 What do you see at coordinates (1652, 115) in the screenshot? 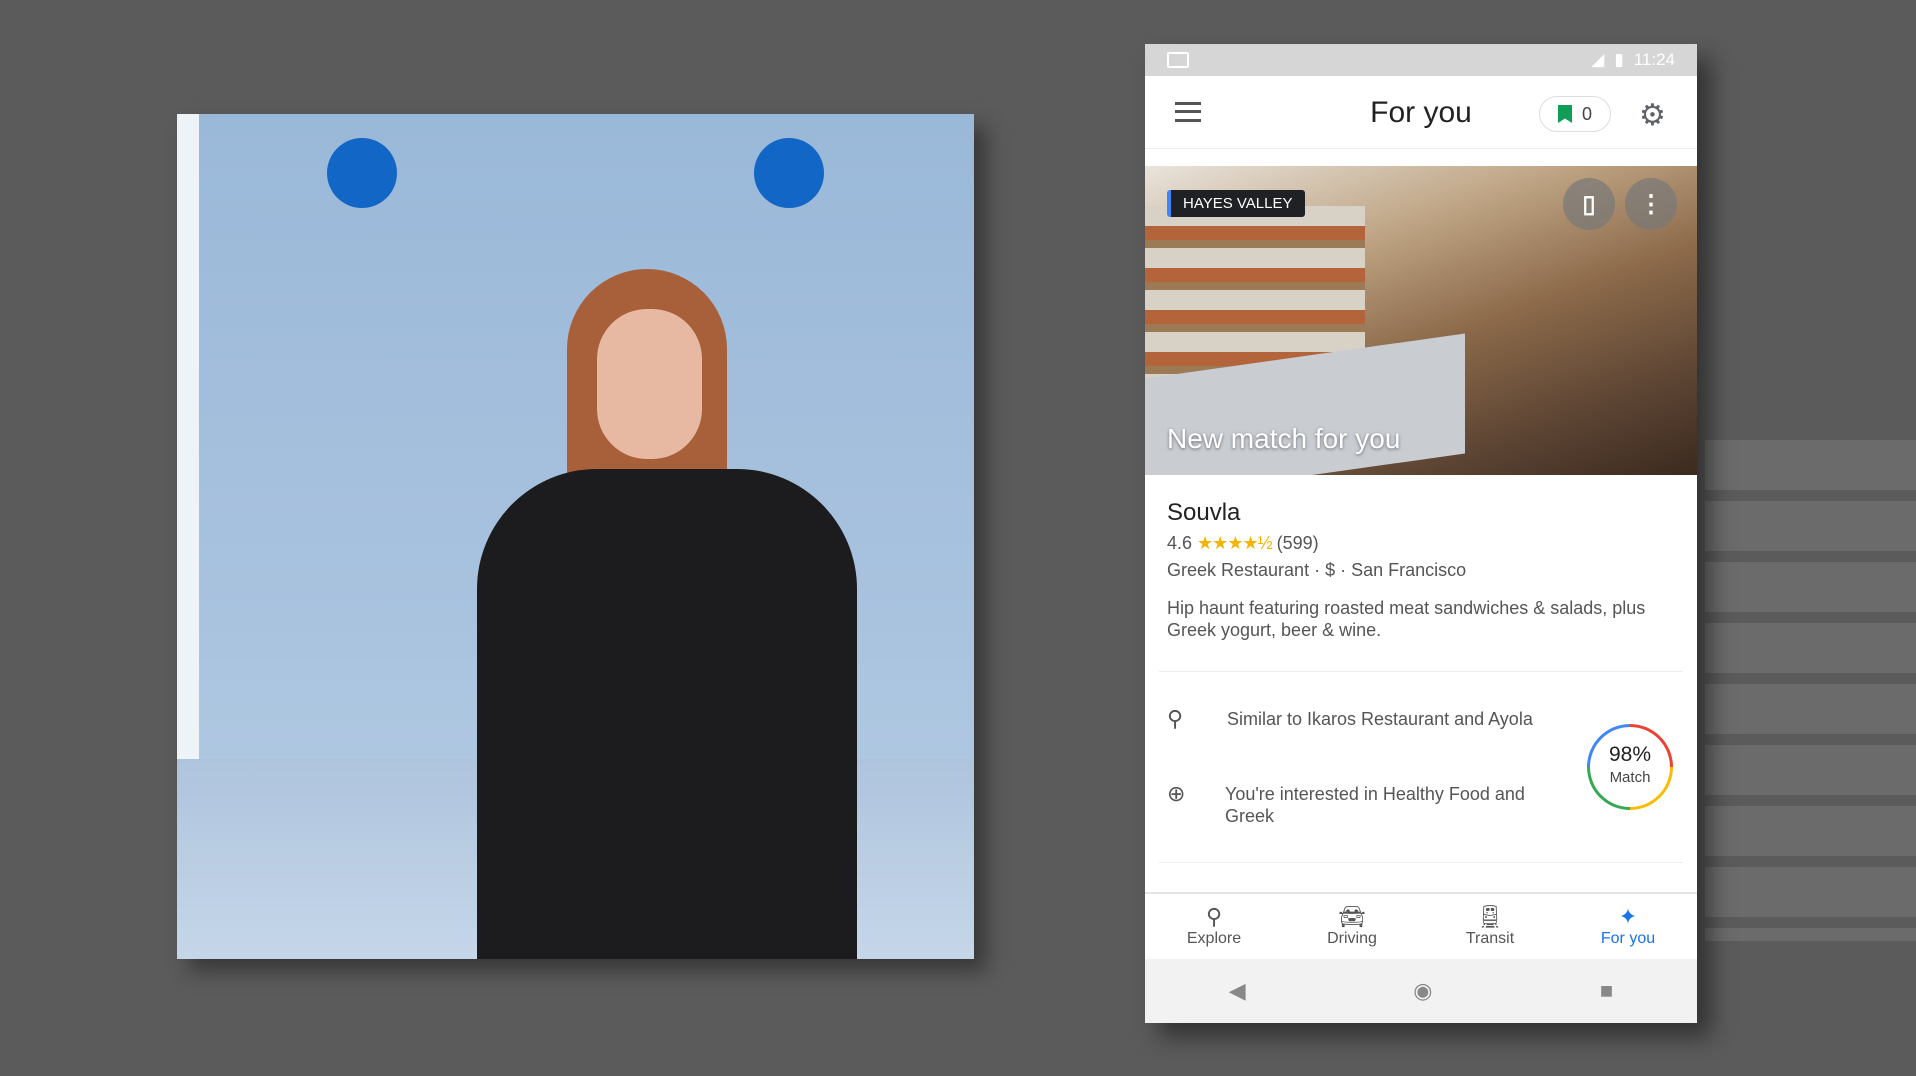
I see `gear-icon: ⚙` at bounding box center [1652, 115].